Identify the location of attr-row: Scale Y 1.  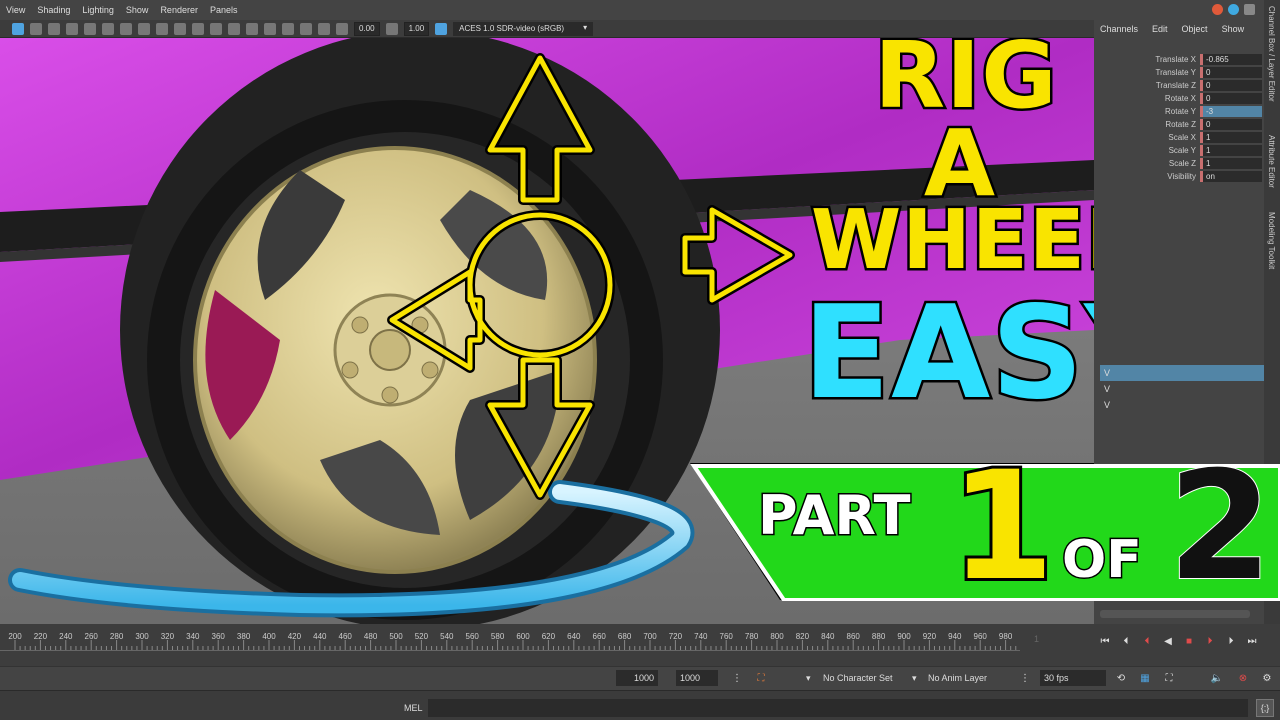
(1181, 150).